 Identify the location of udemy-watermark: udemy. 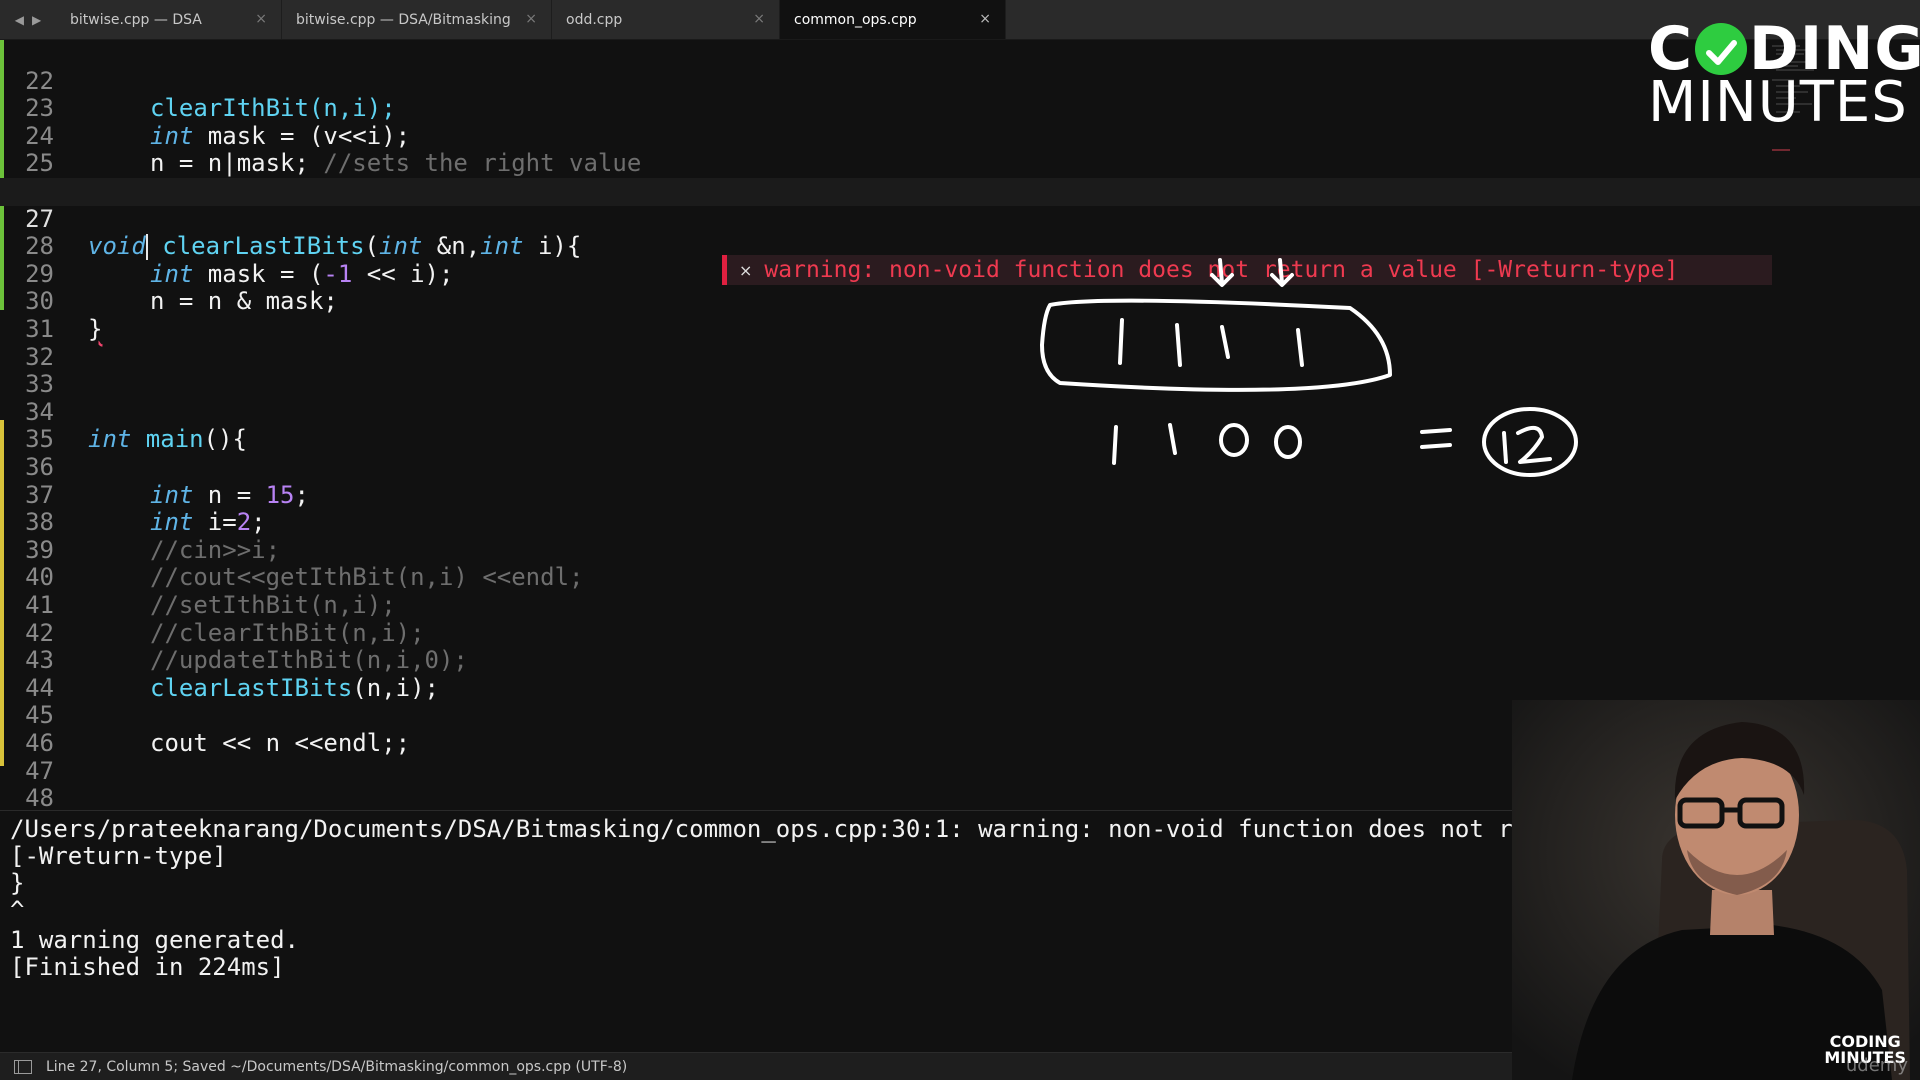
(1876, 1065).